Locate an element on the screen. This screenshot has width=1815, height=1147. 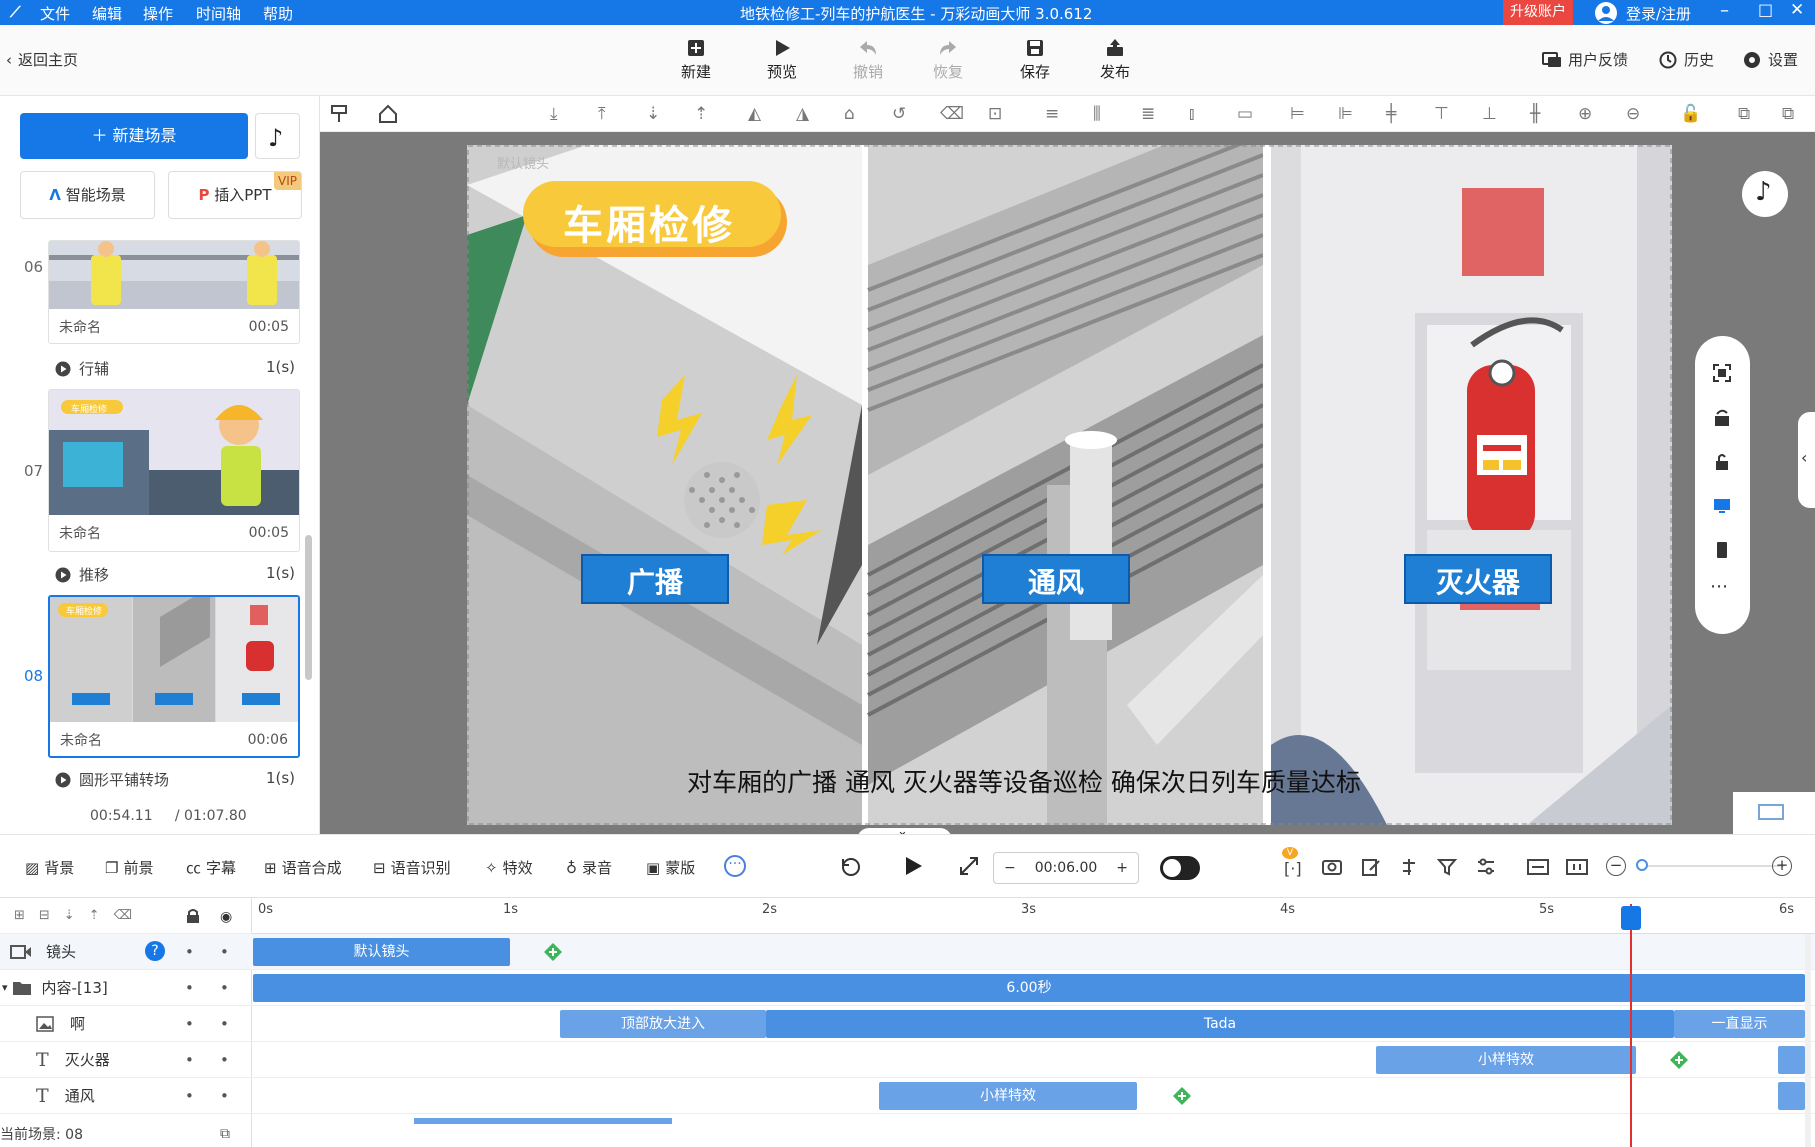
eye-icon: ◉ is located at coordinates (226, 917).